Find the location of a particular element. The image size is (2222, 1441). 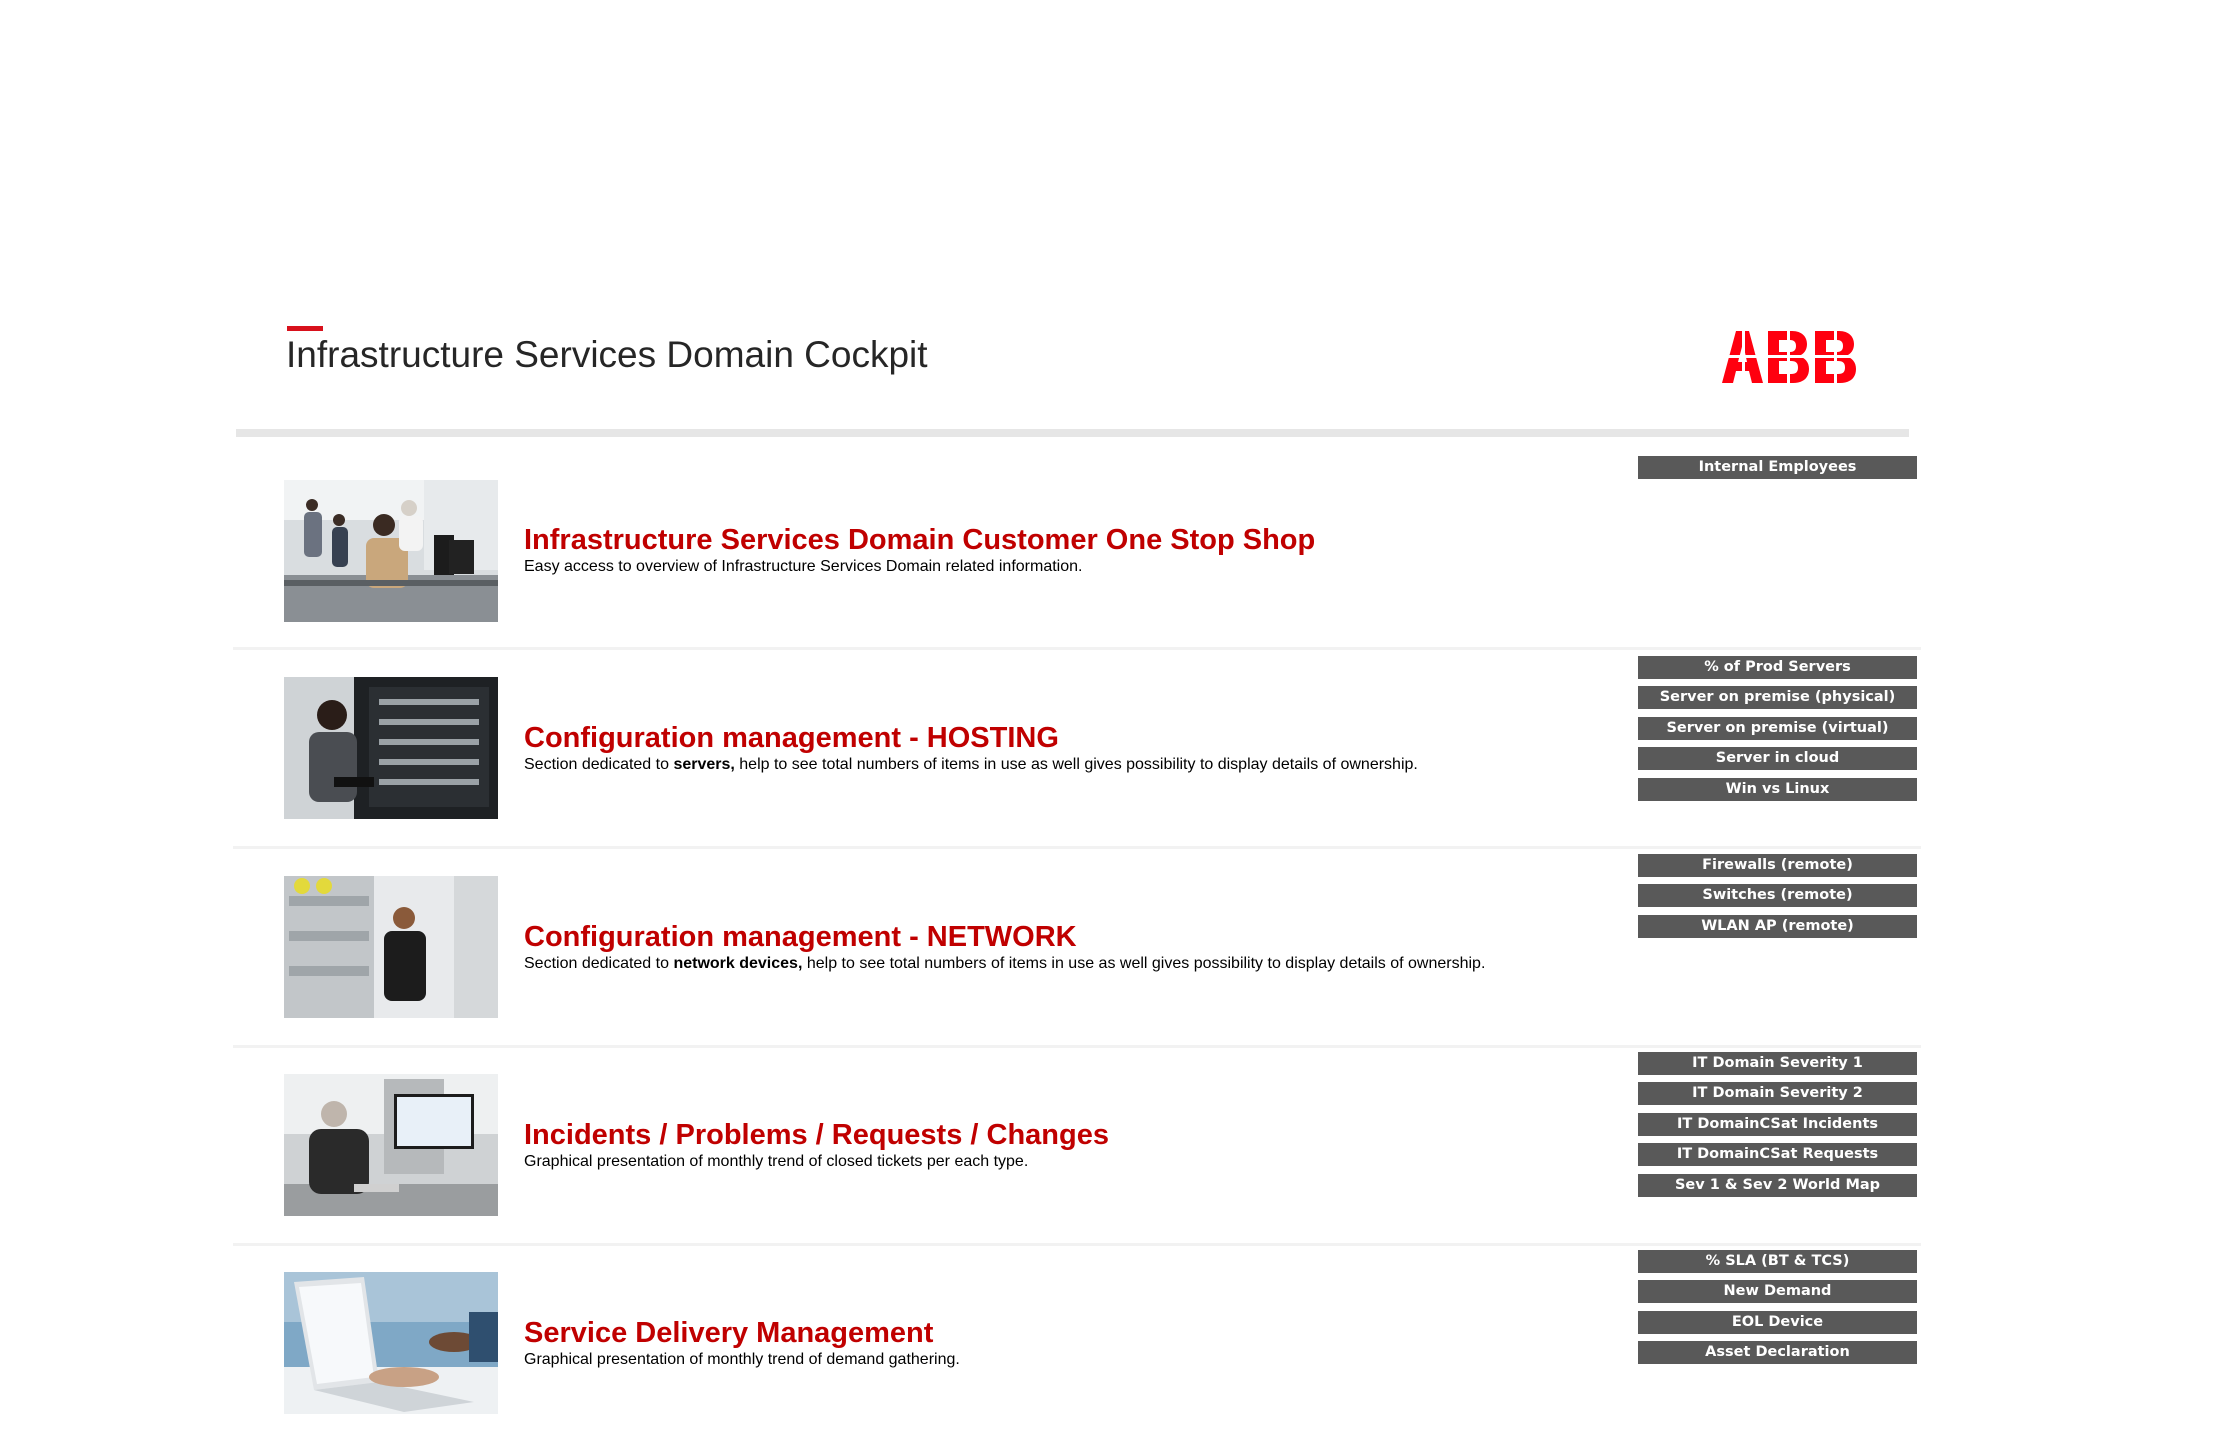

header-divider is located at coordinates (1072, 433).